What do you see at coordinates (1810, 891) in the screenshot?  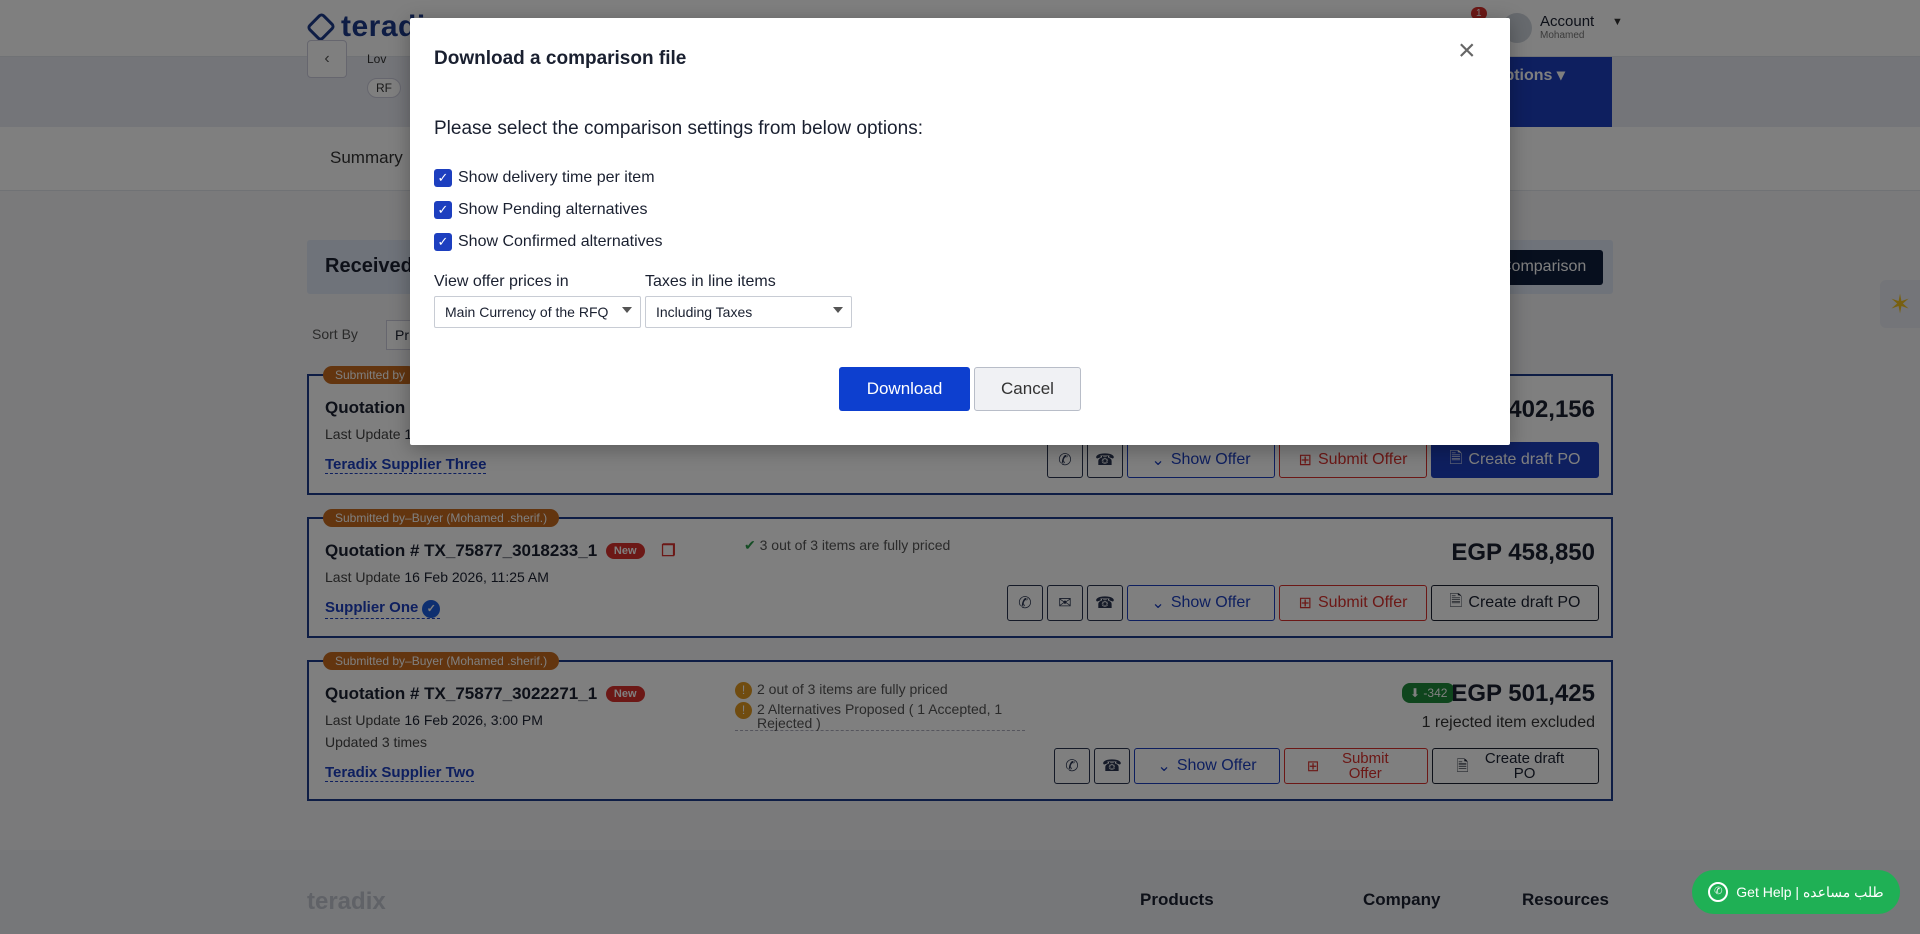 I see `get-help-label: Get Help | طلب مساعده` at bounding box center [1810, 891].